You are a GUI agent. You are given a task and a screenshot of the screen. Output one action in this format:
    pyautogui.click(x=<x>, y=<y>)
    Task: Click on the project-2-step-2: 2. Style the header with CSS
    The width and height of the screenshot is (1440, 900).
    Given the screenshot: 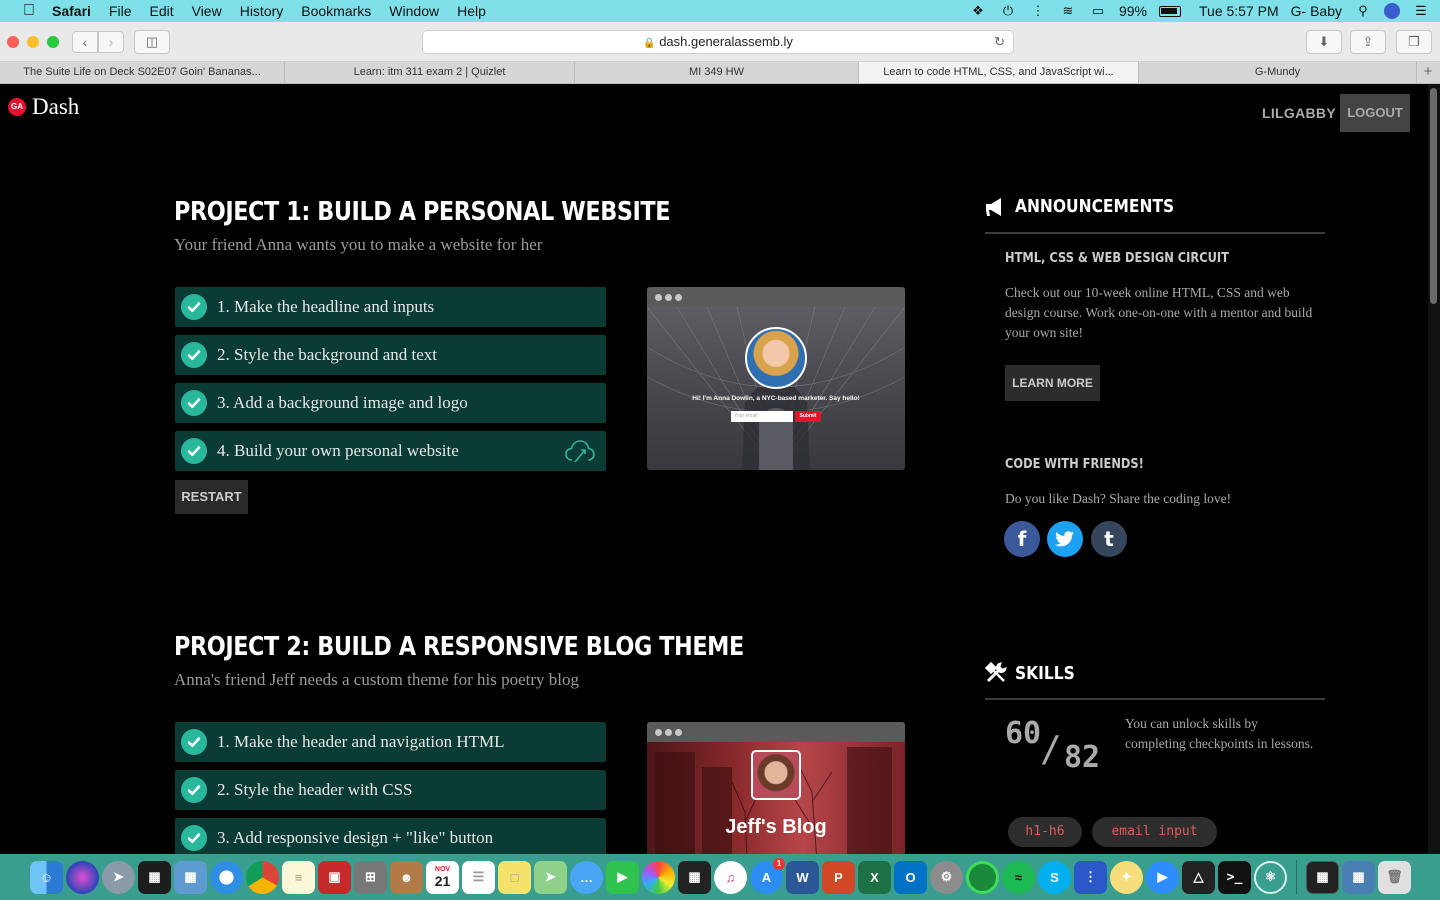 What is the action you would take?
    pyautogui.click(x=390, y=790)
    